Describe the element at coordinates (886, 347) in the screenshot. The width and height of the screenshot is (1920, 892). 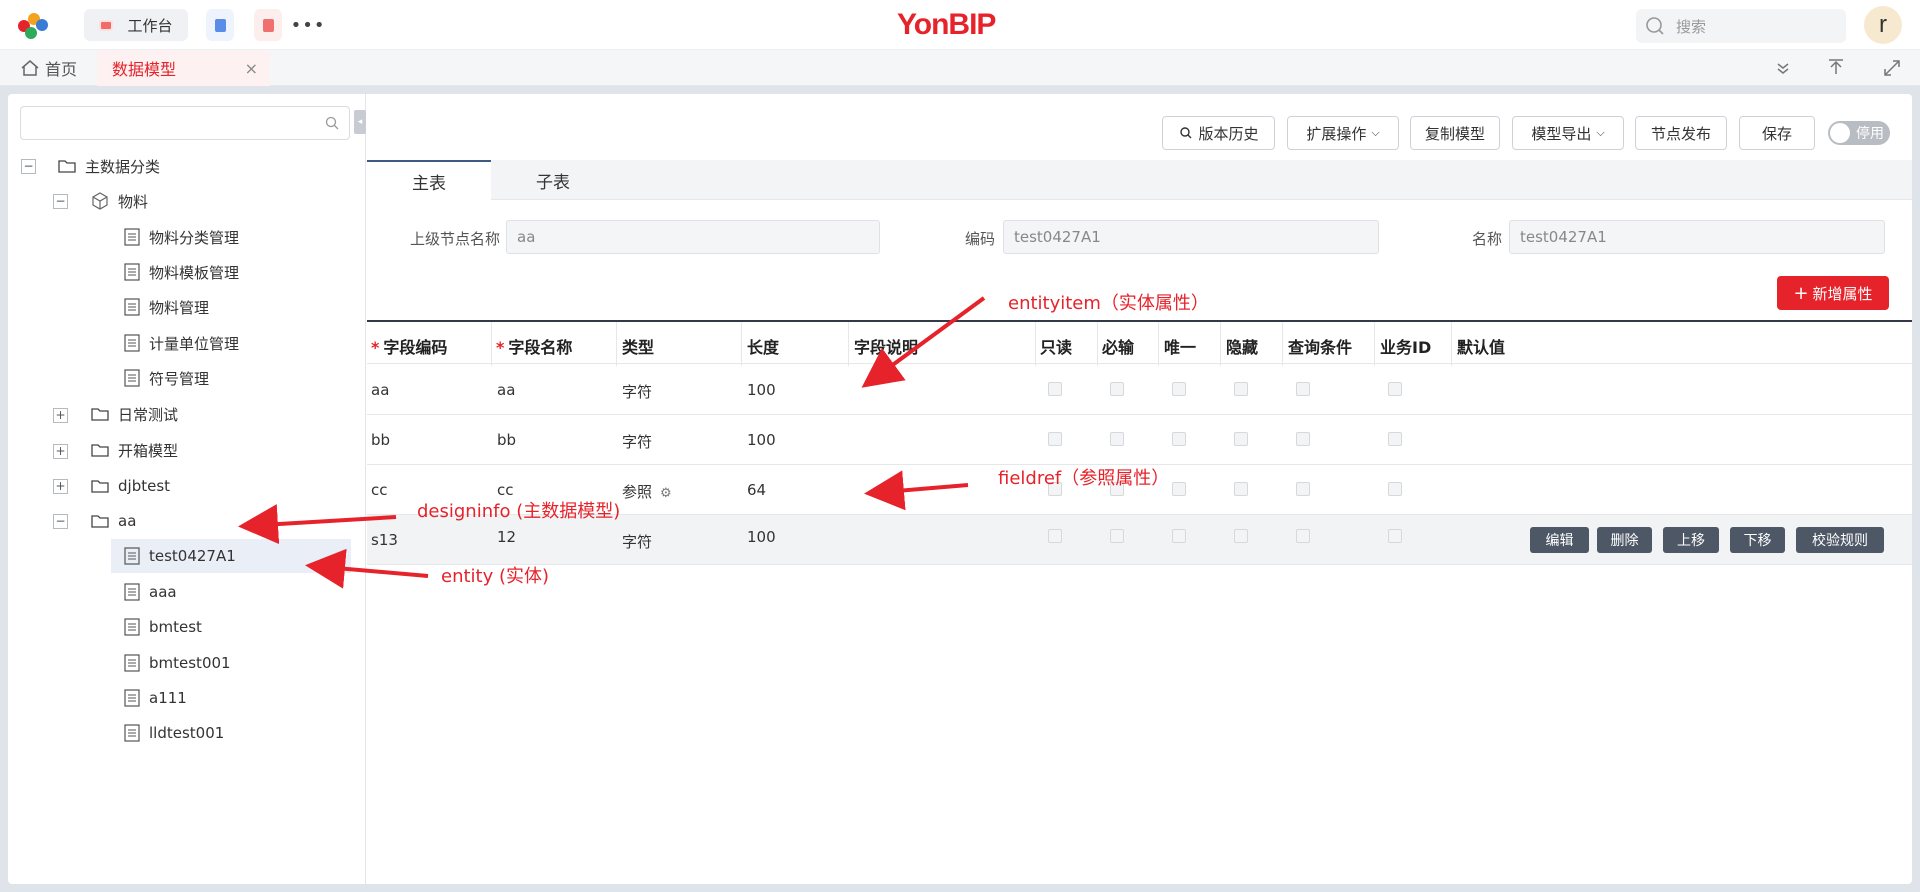
I see `header-description: 字段说明` at that location.